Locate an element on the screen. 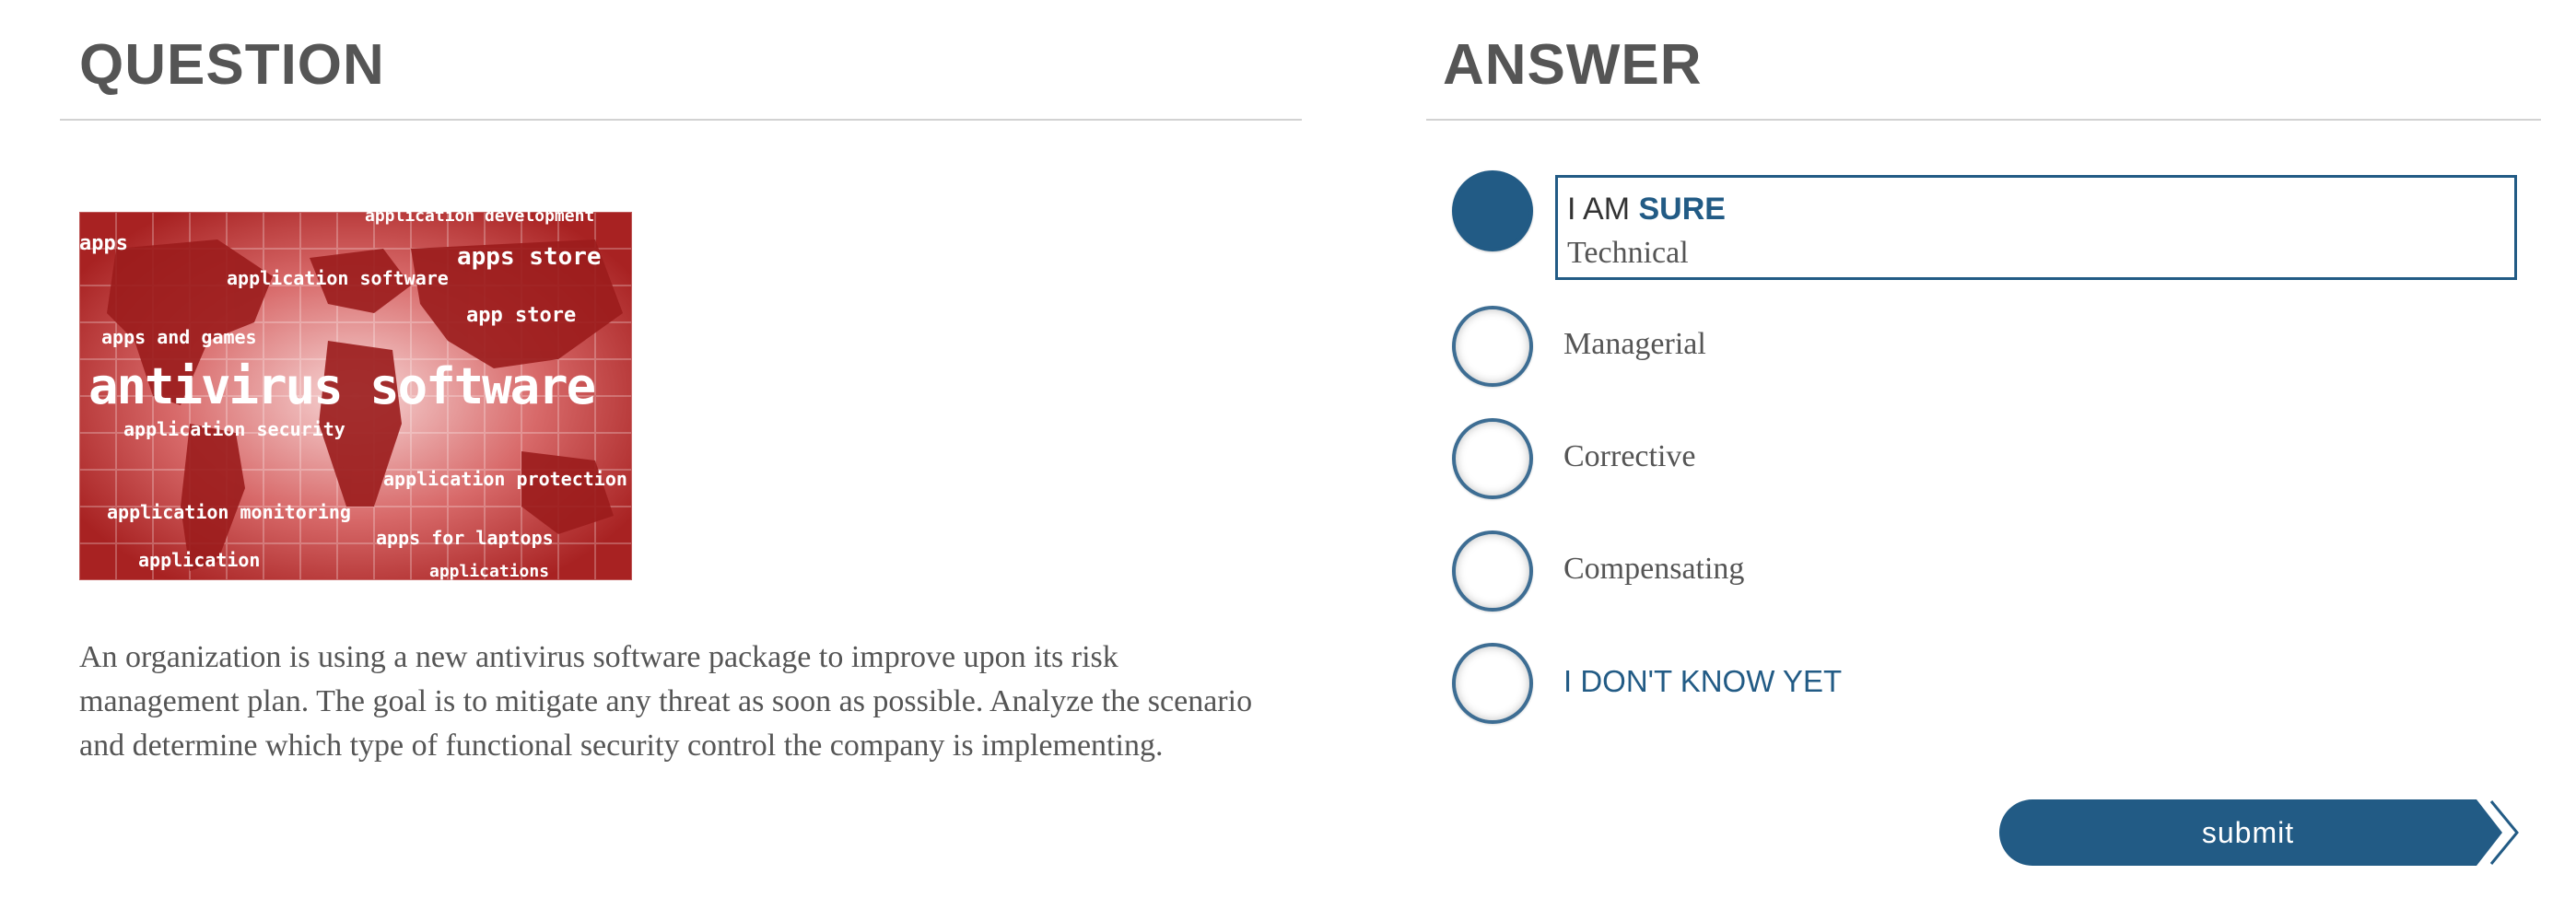  image-tag-8: application protection is located at coordinates (505, 479).